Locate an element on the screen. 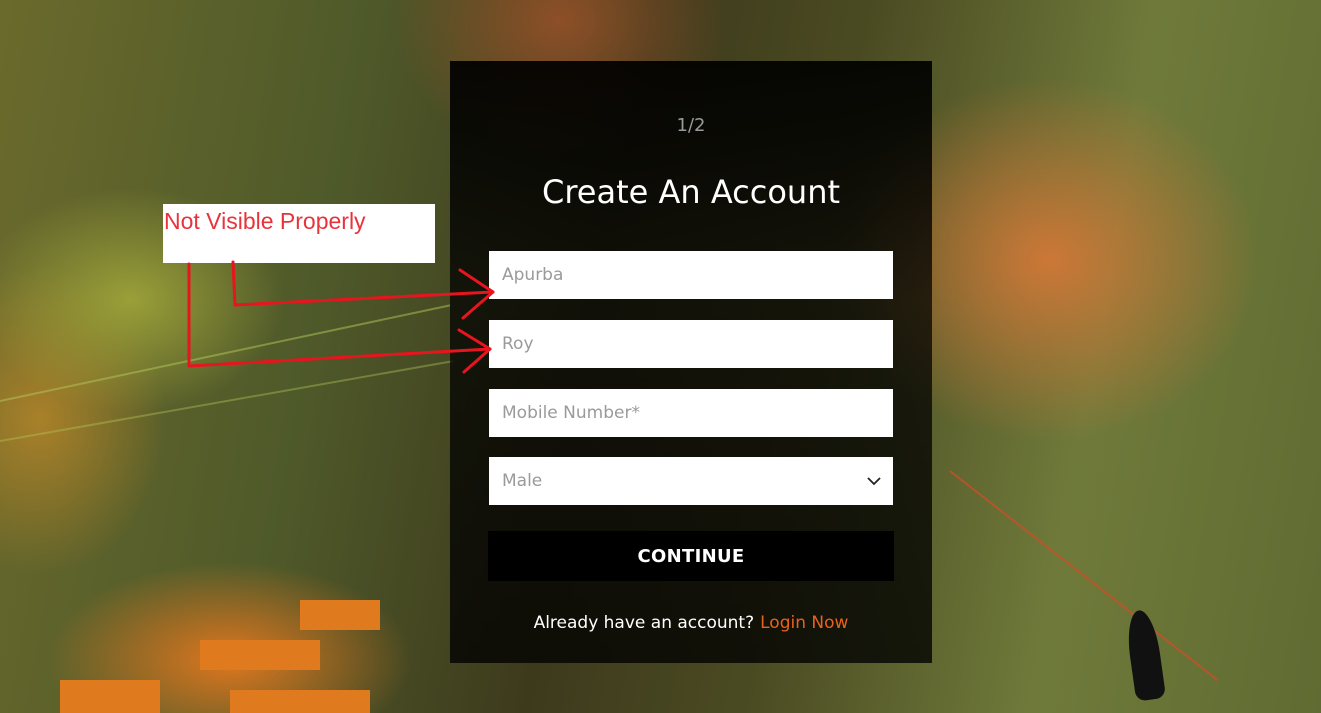 This screenshot has width=1321, height=713. annotation-arrows is located at coordinates (341, 317).